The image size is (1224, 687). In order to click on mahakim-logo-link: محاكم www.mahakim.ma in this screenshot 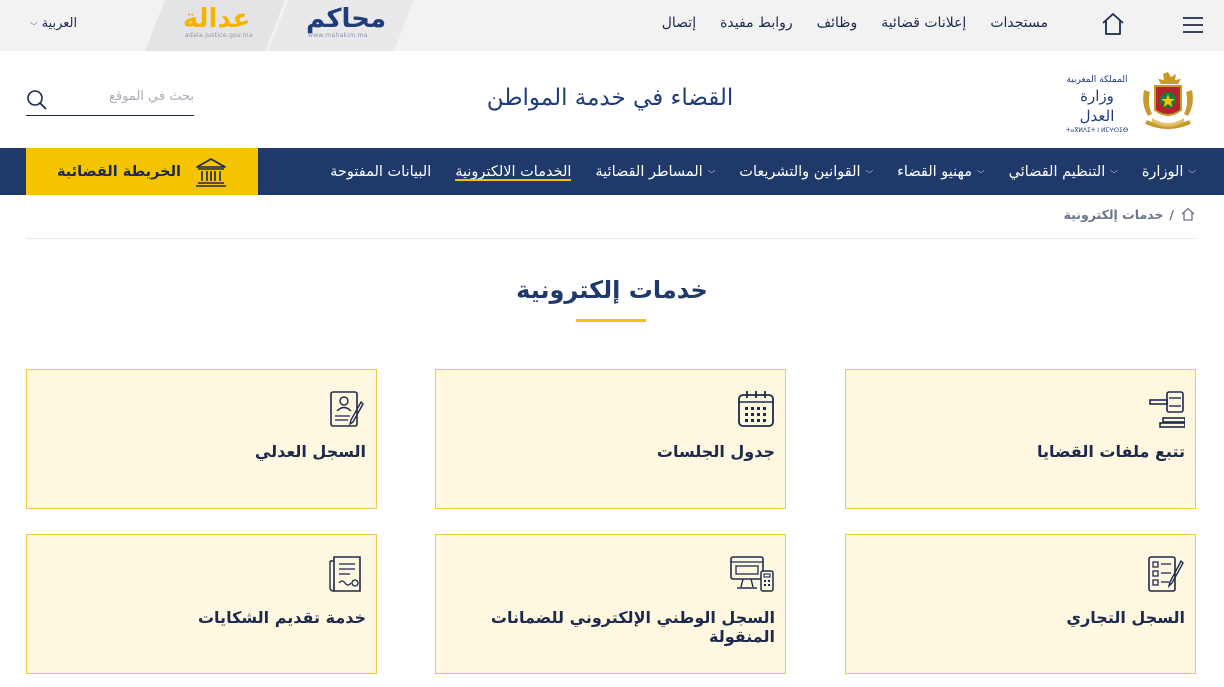, I will do `click(341, 25)`.